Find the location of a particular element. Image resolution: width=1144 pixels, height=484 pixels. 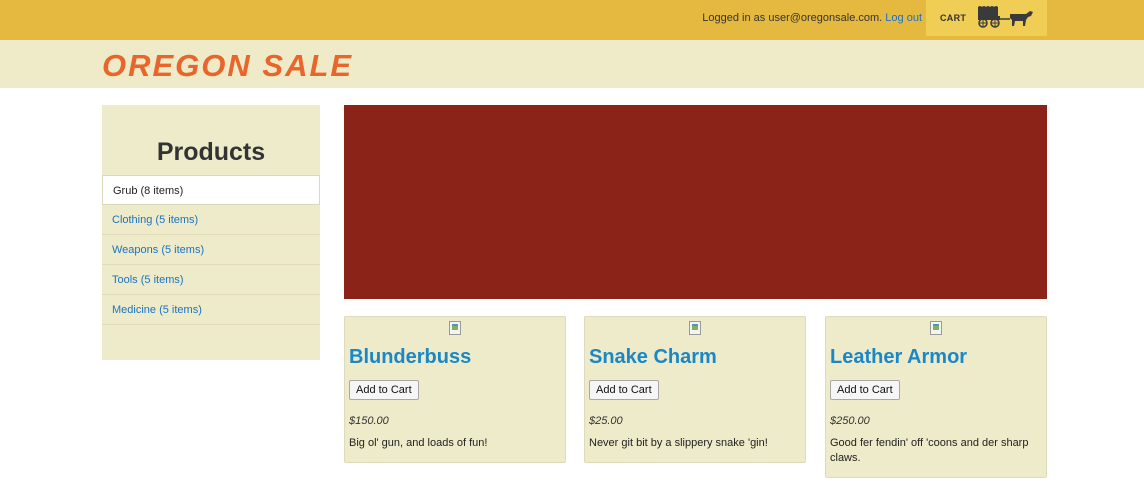

category-item-grub: Grub (8 items) is located at coordinates (211, 190).